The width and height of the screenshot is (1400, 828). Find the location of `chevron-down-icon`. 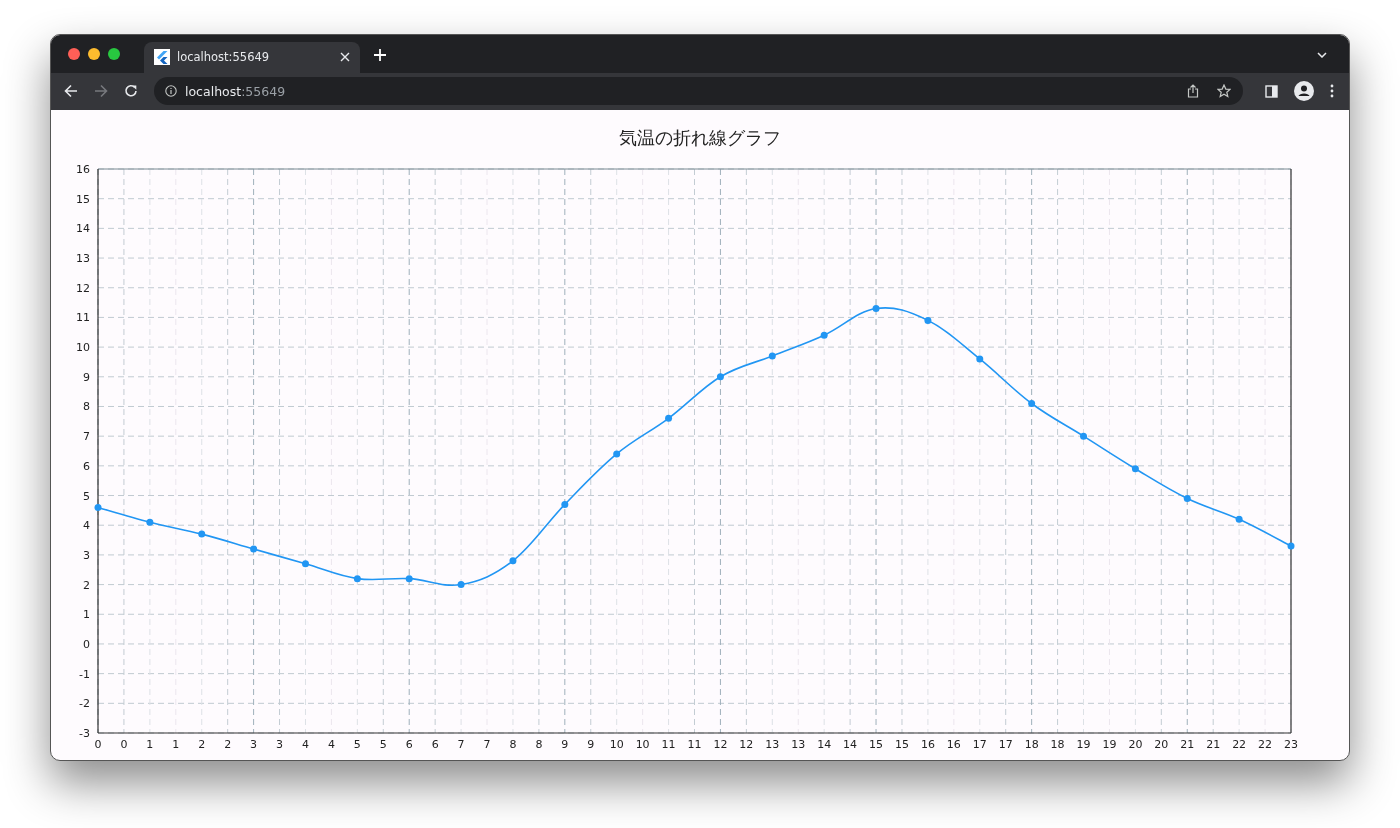

chevron-down-icon is located at coordinates (1322, 55).